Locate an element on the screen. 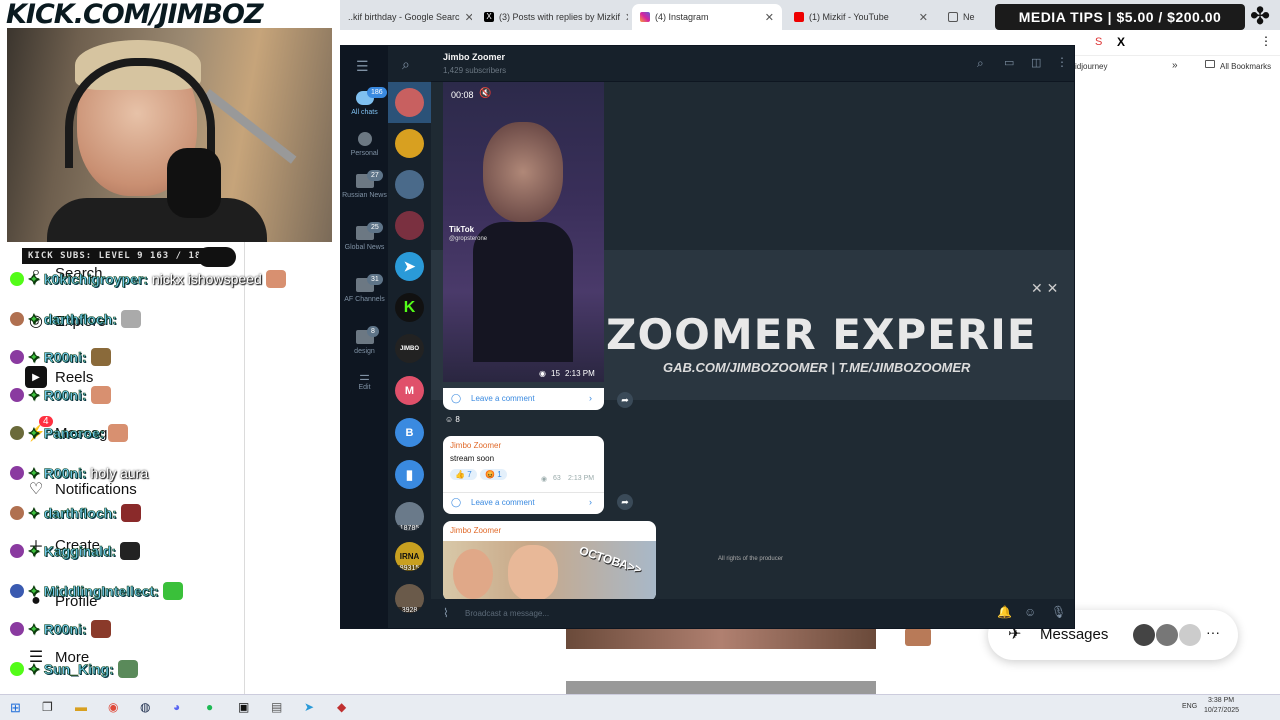 Image resolution: width=1280 pixels, height=720 pixels. folder-af-channels: 31 AF Channels is located at coordinates (364, 289).